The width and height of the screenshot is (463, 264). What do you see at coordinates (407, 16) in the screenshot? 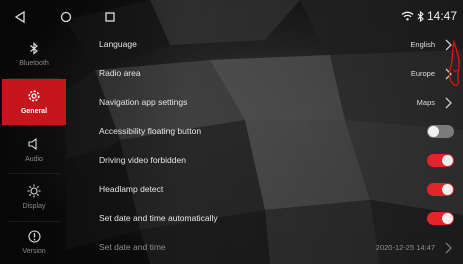
I see `wifi-icon` at bounding box center [407, 16].